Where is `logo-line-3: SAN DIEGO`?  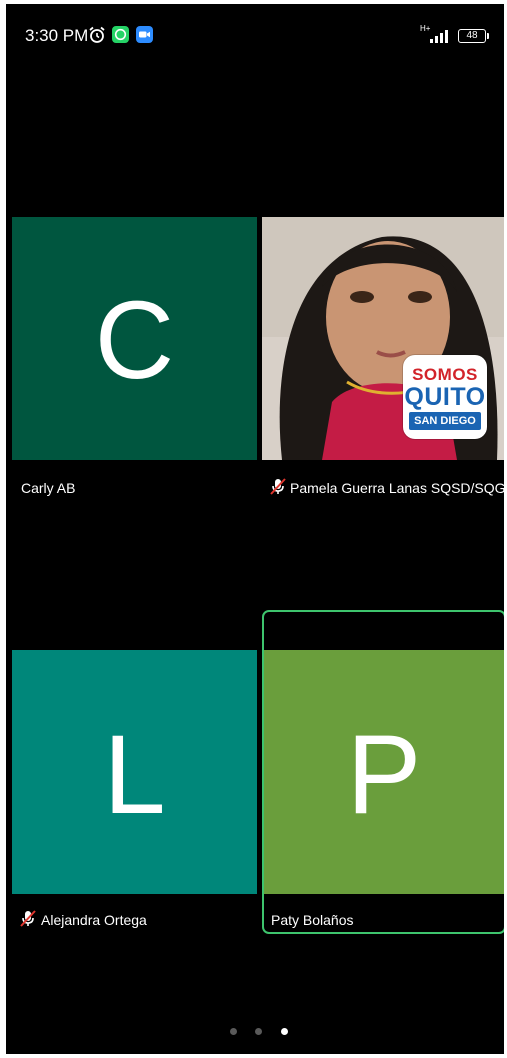 logo-line-3: SAN DIEGO is located at coordinates (445, 421).